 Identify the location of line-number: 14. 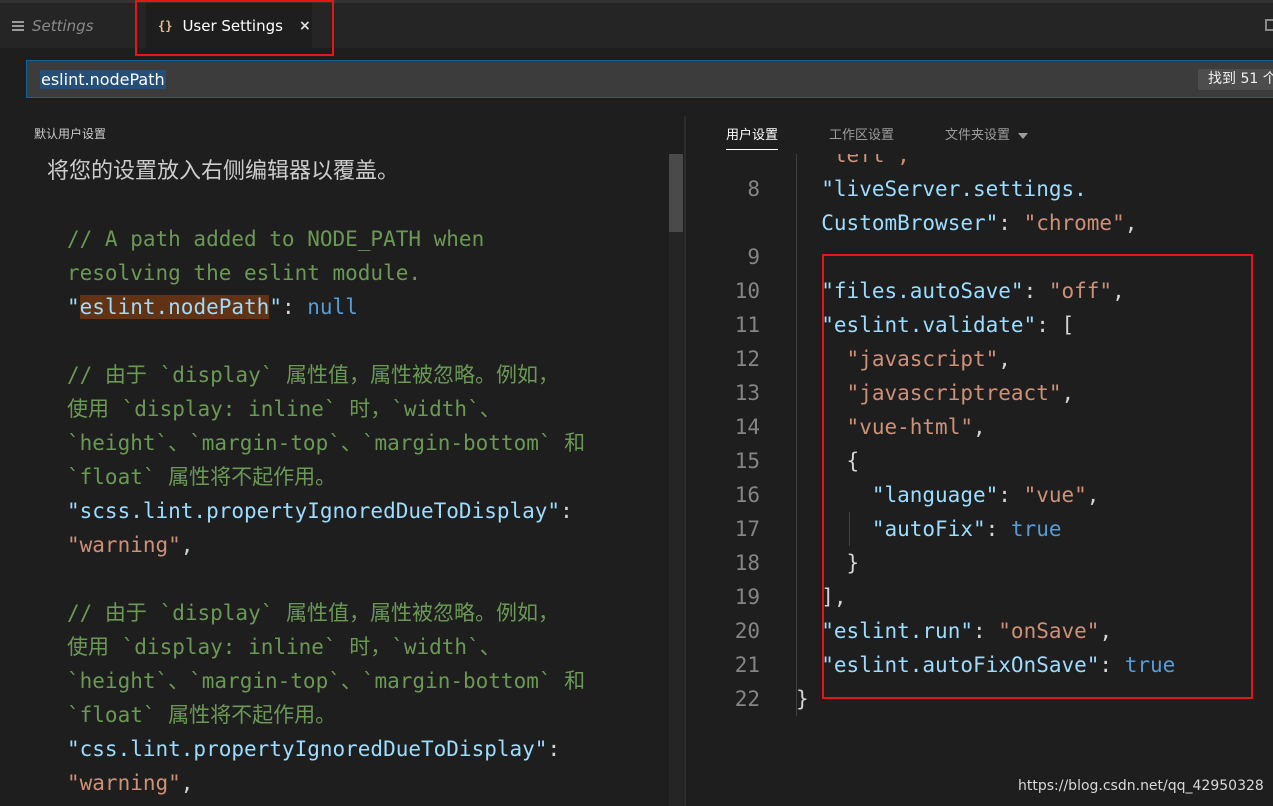
(747, 427).